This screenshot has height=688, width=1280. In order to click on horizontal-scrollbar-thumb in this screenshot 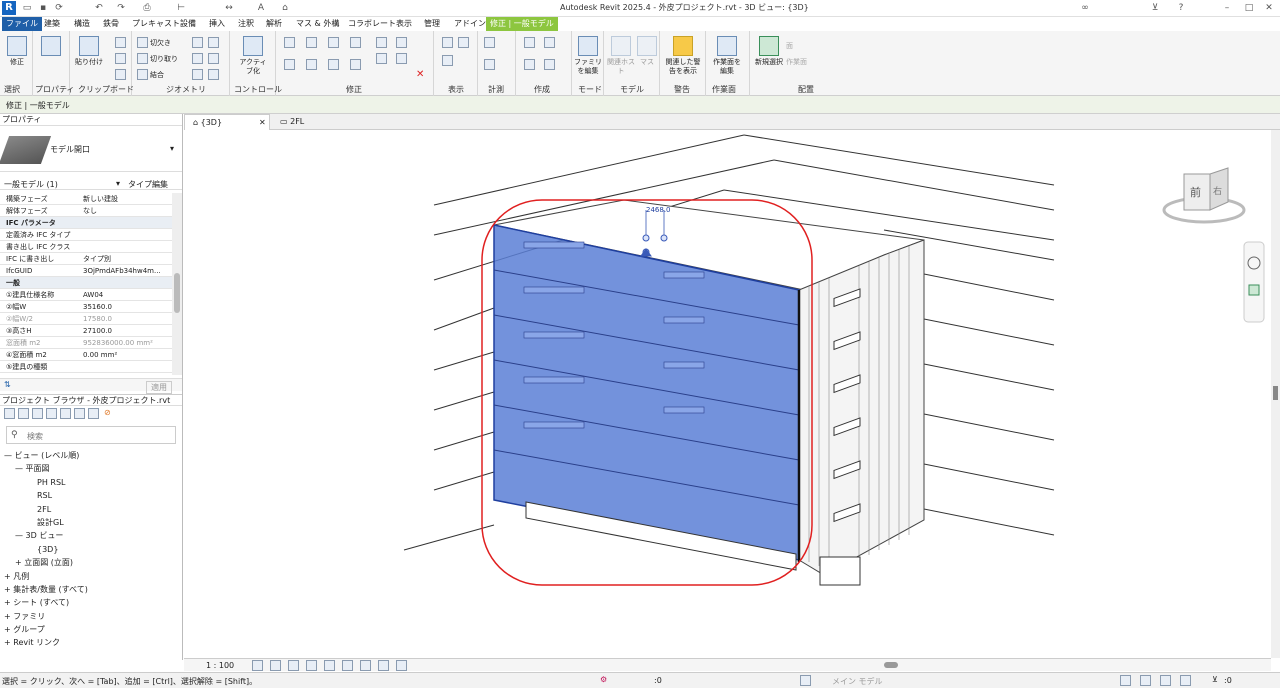, I will do `click(891, 665)`.